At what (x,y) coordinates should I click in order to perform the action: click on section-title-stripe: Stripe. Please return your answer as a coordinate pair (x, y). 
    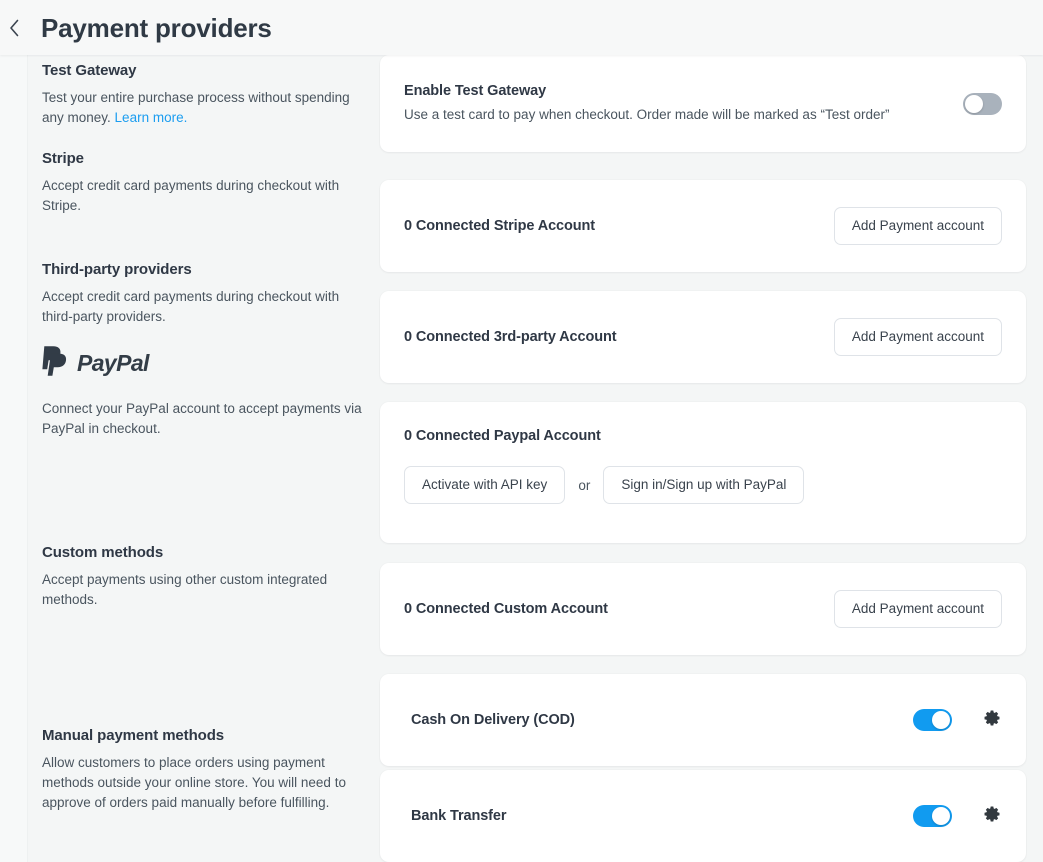
    Looking at the image, I should click on (63, 158).